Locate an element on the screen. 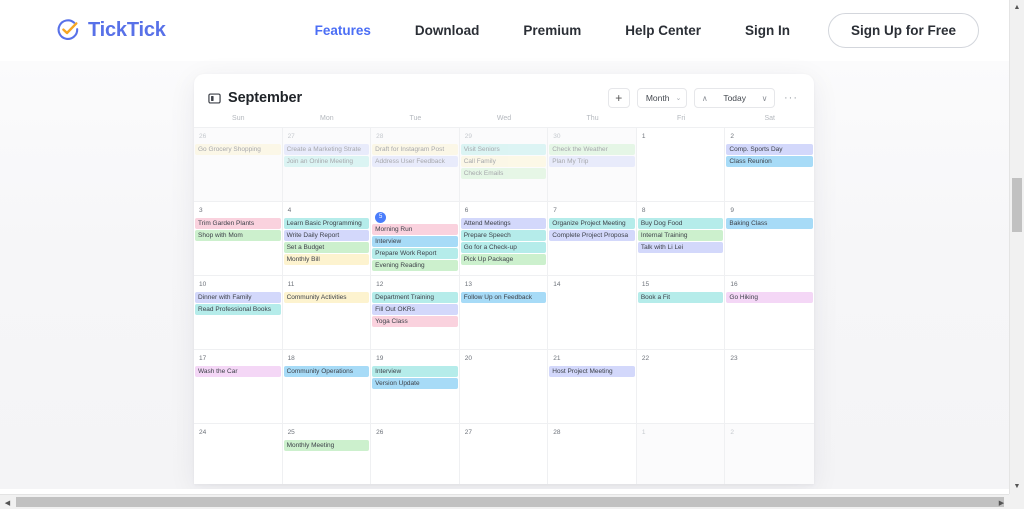 The height and width of the screenshot is (510, 1024). calendar-event: Prepare Speech is located at coordinates (504, 235).